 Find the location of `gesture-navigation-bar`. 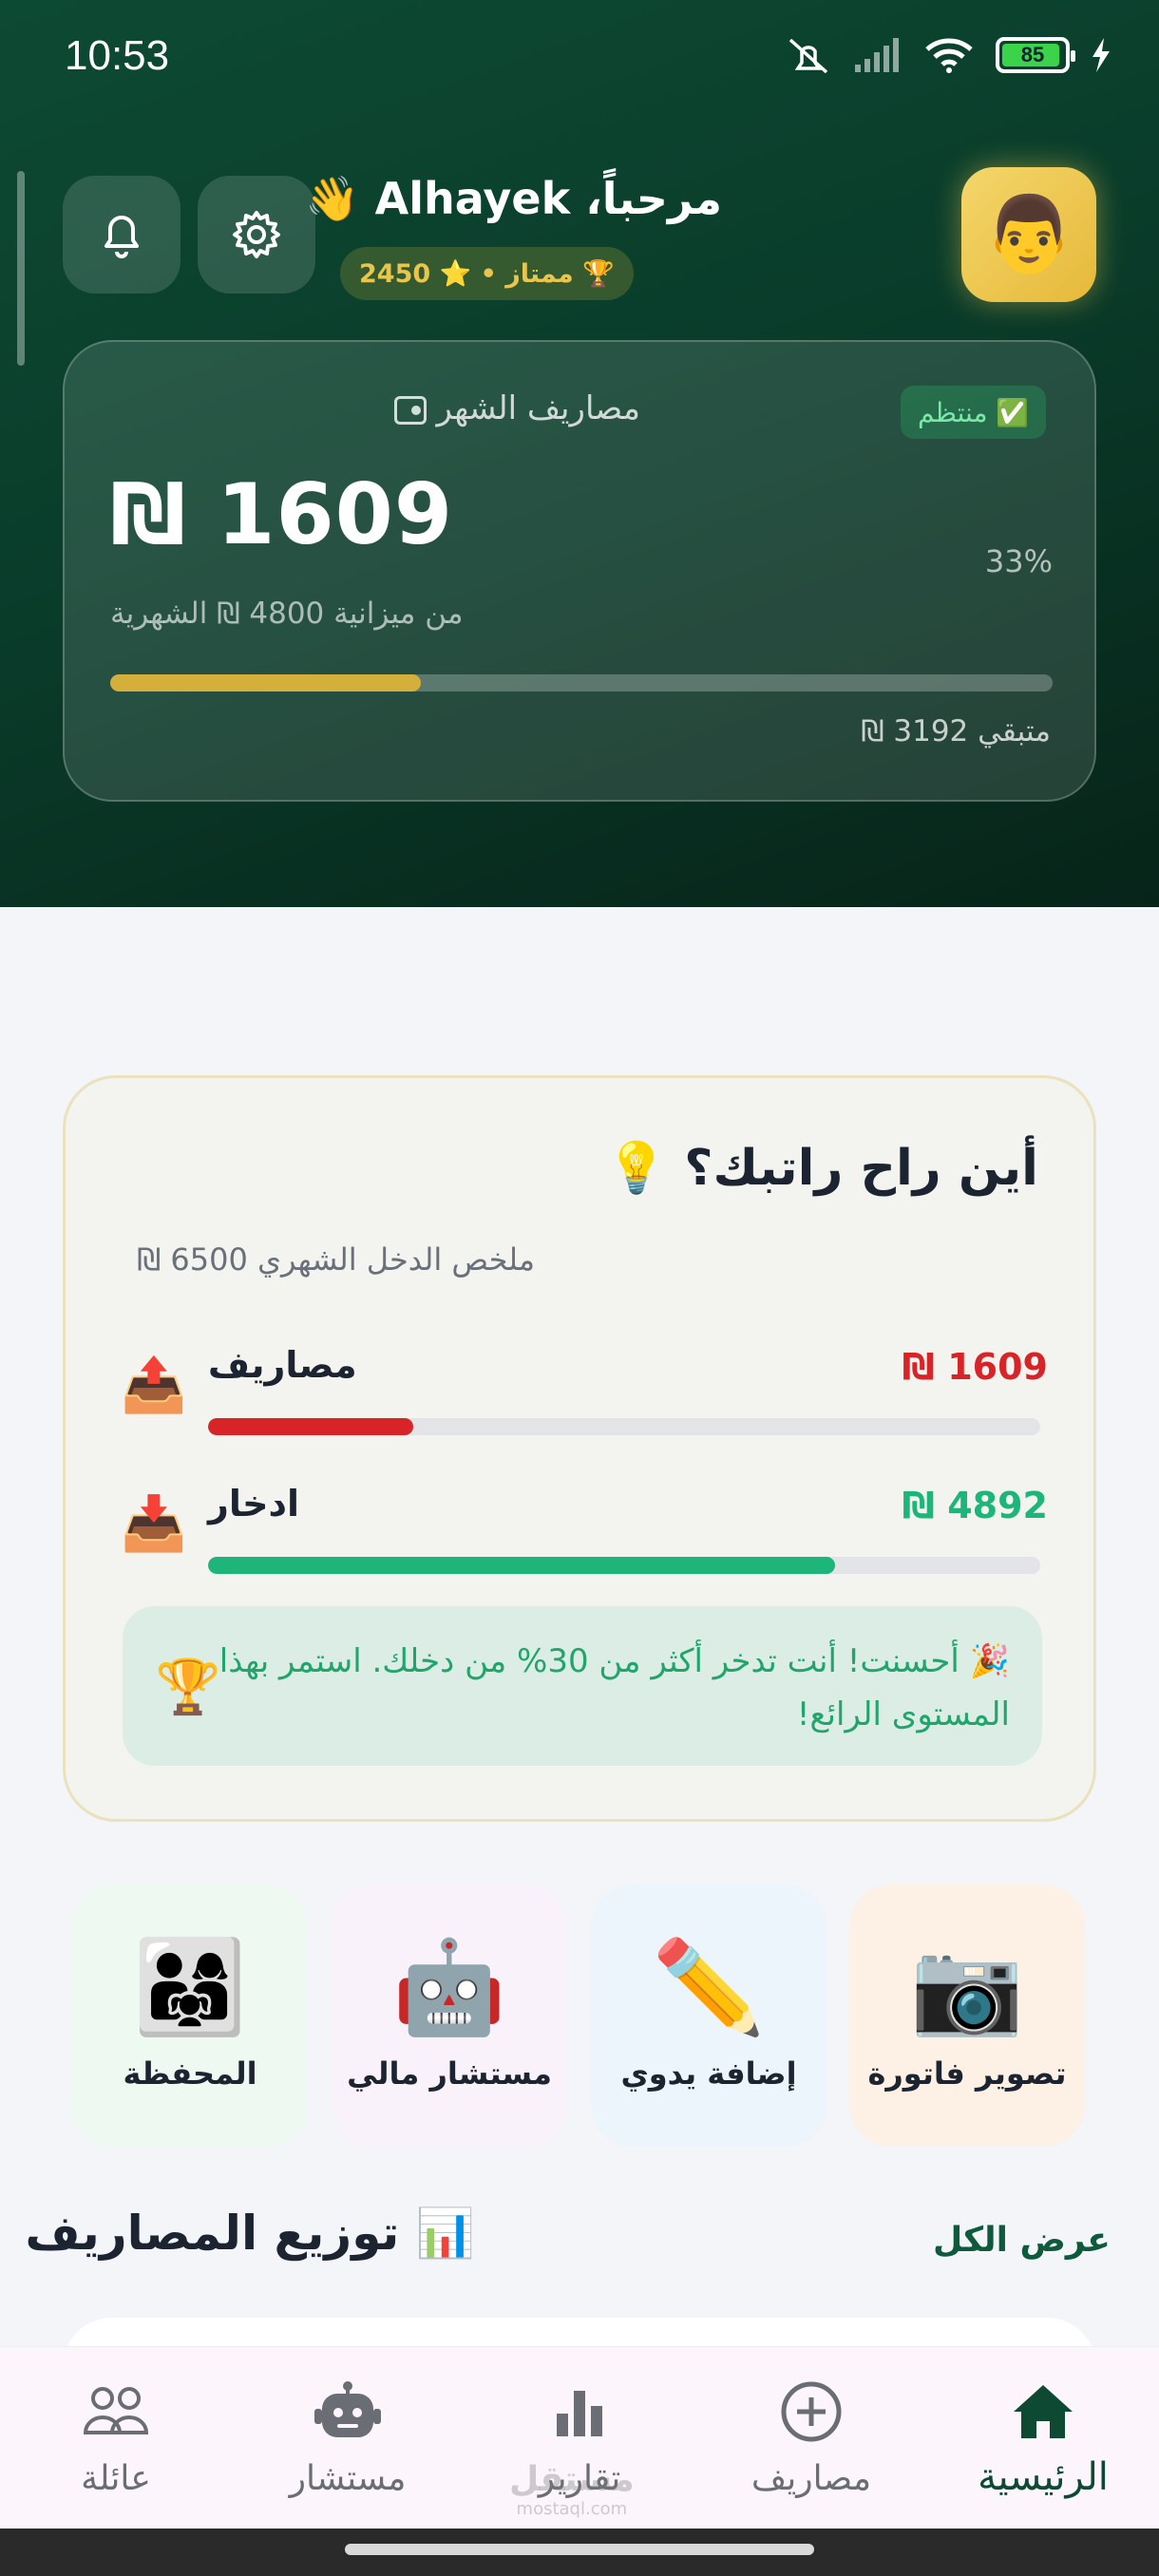

gesture-navigation-bar is located at coordinates (579, 2552).